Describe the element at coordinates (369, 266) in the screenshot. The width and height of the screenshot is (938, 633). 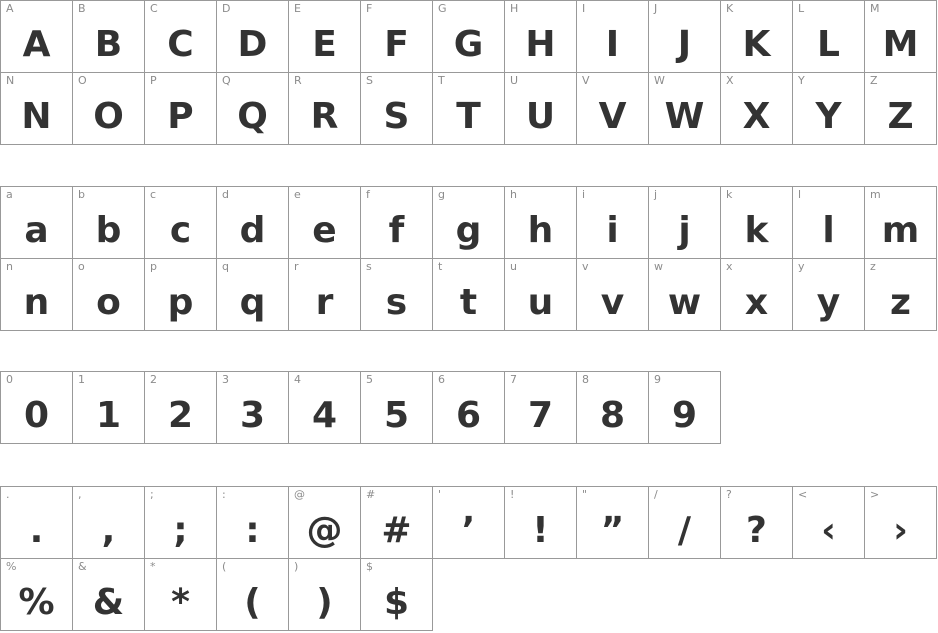
I see `glyph-cell-label: s` at that location.